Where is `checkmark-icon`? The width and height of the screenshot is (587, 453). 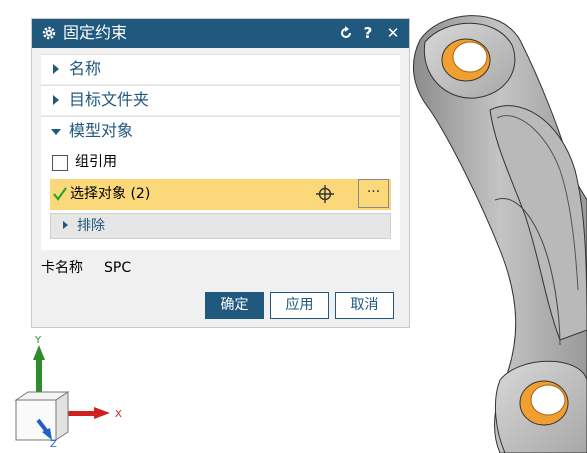 checkmark-icon is located at coordinates (60, 194).